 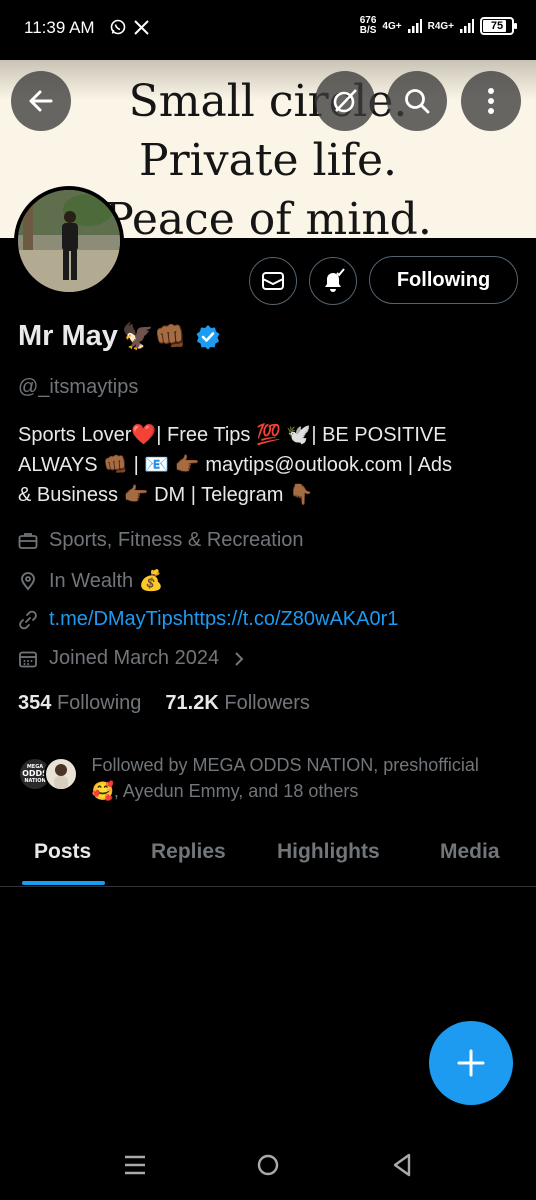 I want to click on android-nav-bar, so click(x=268, y=1165).